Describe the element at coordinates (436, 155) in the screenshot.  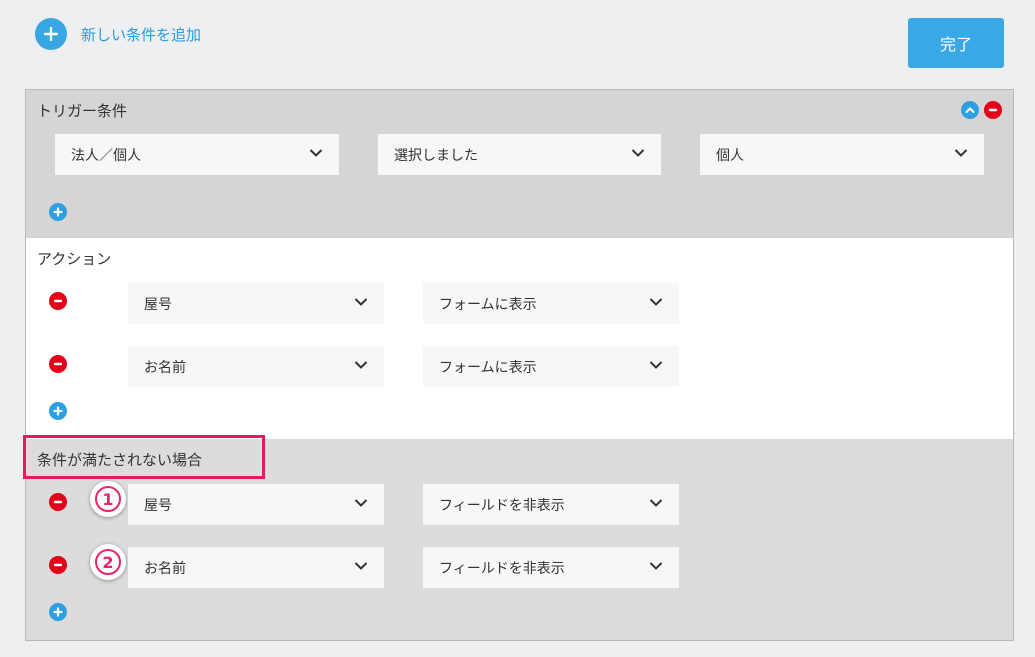
I see `trigger-operator-value: 選択しました` at that location.